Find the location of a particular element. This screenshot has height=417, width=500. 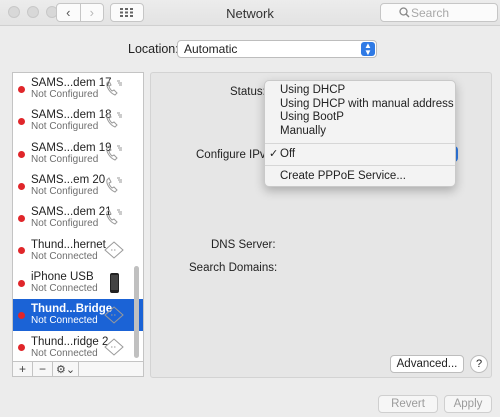

search-field: Search is located at coordinates (439, 12).